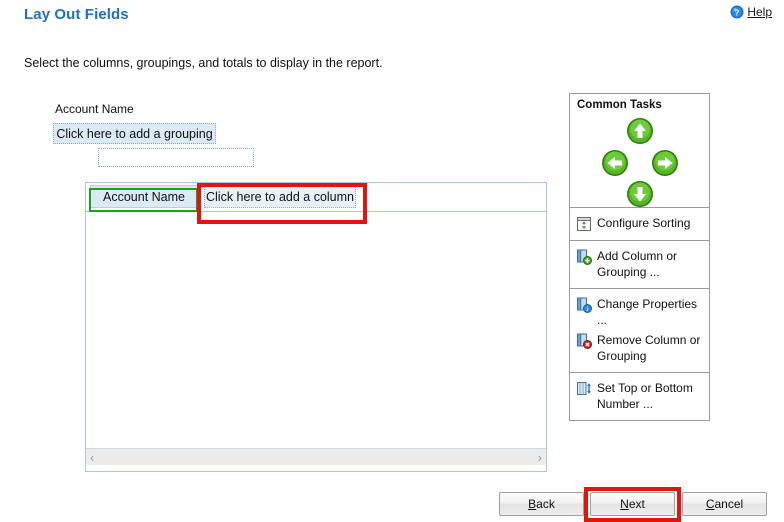  Describe the element at coordinates (640, 194) in the screenshot. I see `move-down-arrow-icon` at that location.